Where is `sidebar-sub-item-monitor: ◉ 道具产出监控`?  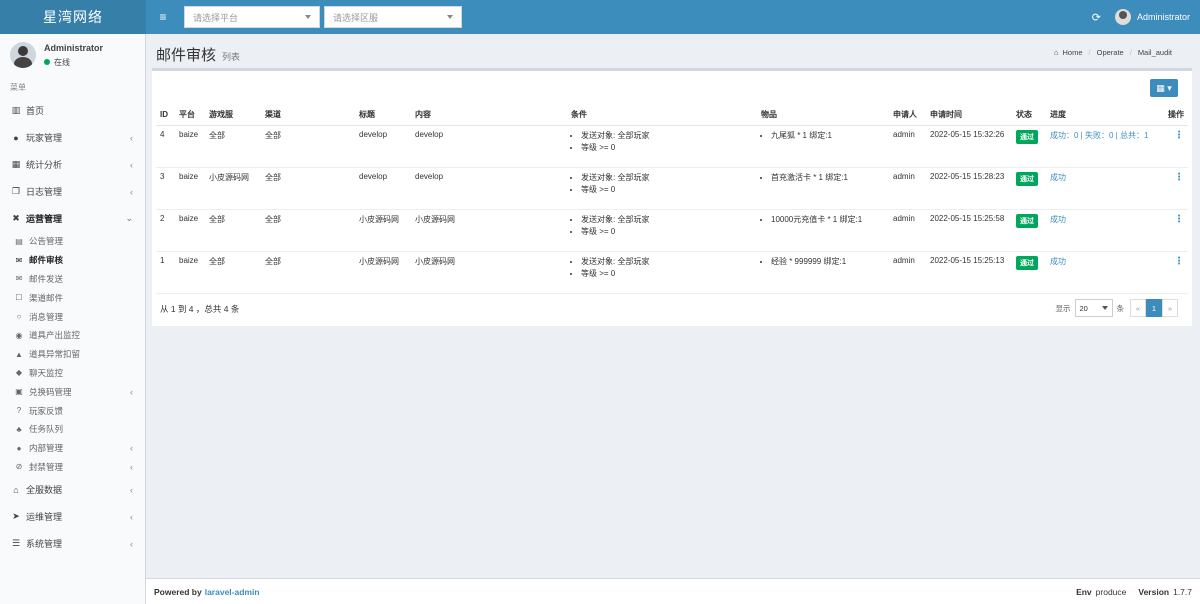
sidebar-sub-item-monitor: ◉ 道具产出监控 is located at coordinates (72, 335).